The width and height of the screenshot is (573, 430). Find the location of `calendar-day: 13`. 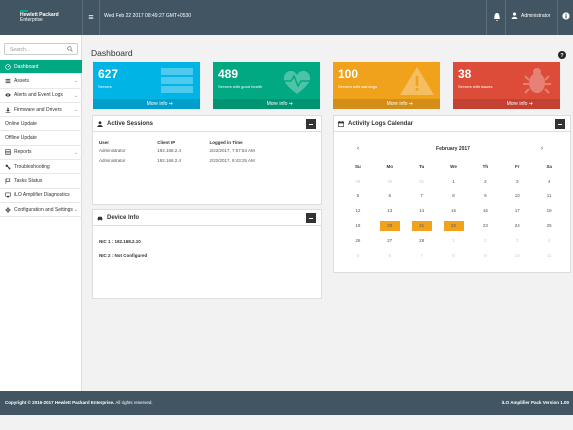

calendar-day: 13 is located at coordinates (390, 210).